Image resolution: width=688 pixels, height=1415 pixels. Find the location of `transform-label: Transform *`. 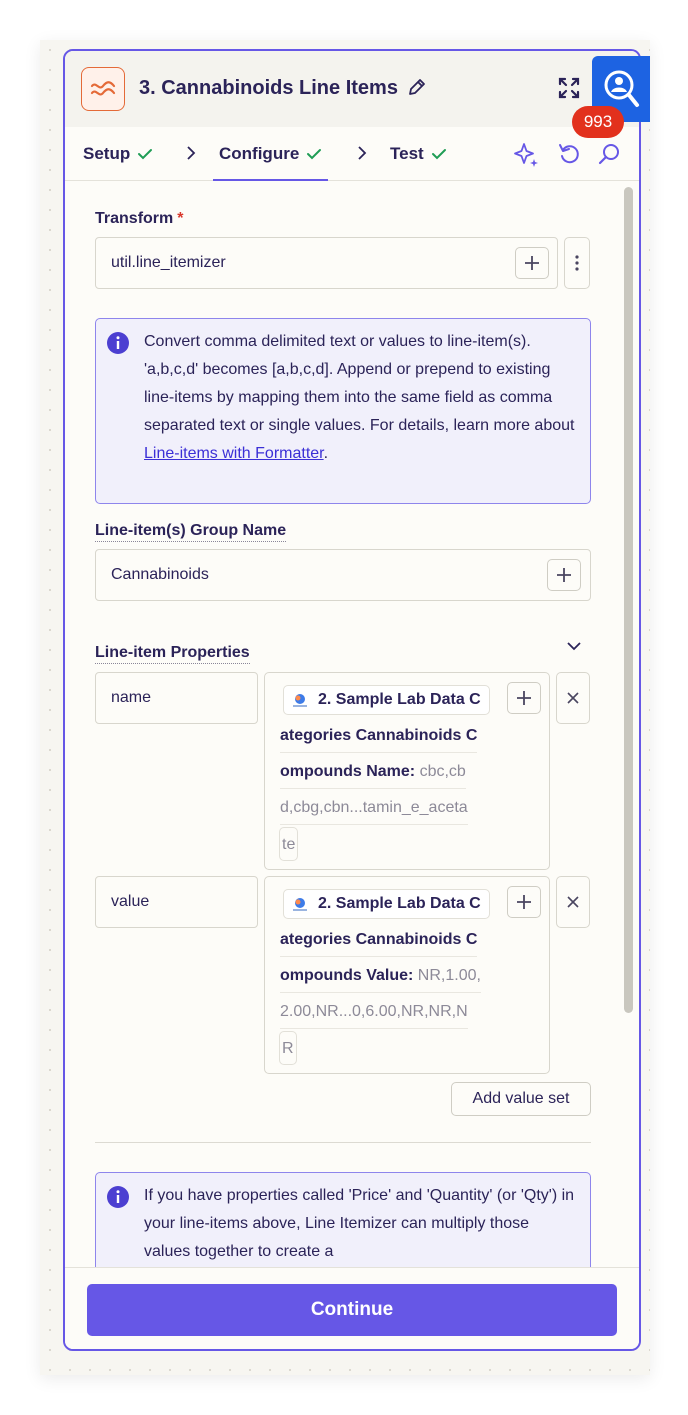

transform-label: Transform * is located at coordinates (139, 219).